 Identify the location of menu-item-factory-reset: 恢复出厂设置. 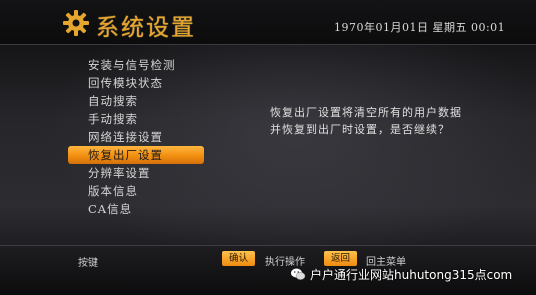
(136, 155).